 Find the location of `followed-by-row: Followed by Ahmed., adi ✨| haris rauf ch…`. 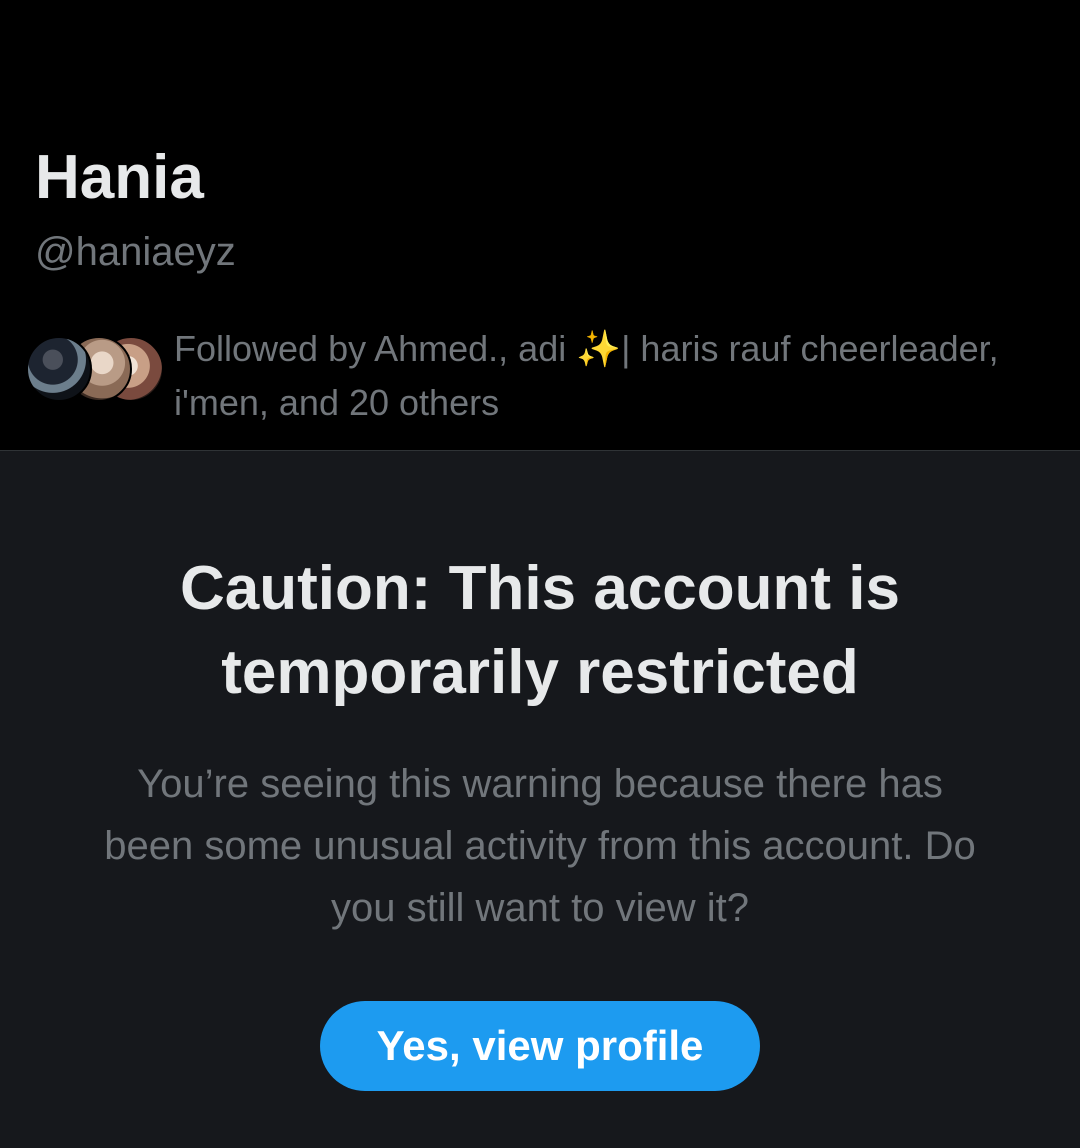

followed-by-row: Followed by Ahmed., adi ✨| haris rauf ch… is located at coordinates (546, 372).